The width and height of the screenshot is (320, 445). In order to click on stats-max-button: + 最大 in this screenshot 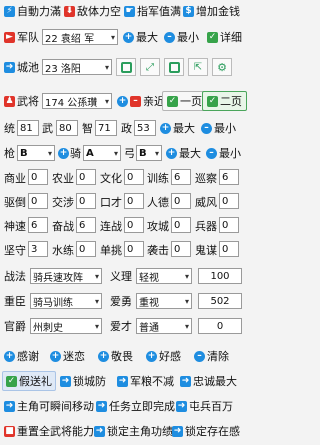, I will do `click(177, 128)`.